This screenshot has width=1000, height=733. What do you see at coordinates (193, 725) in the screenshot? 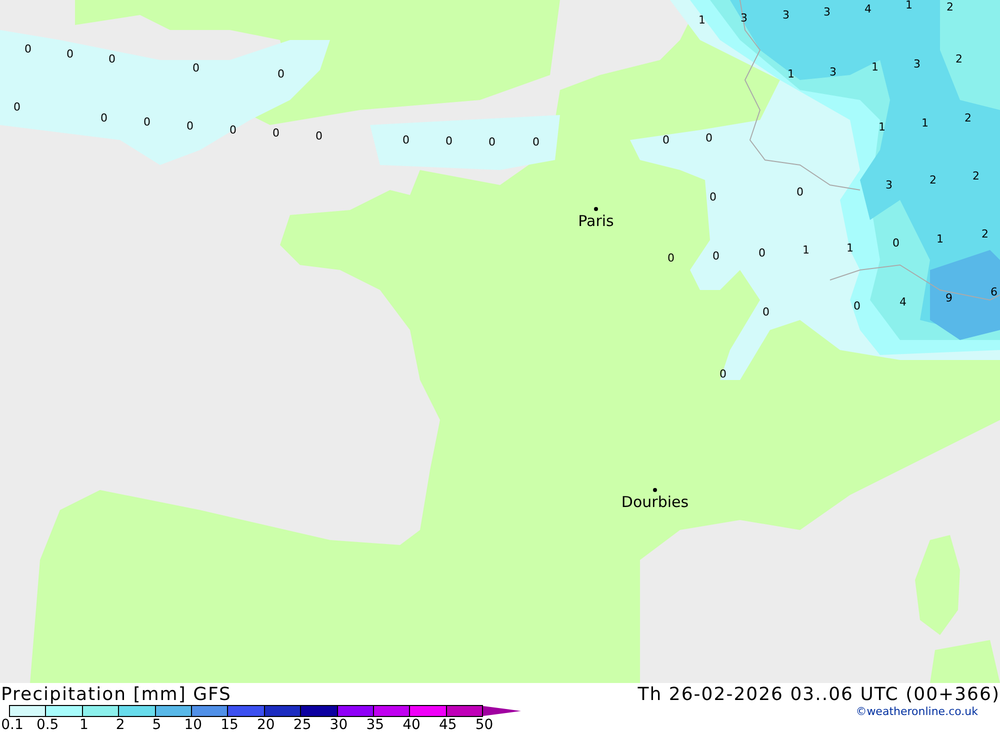
I see `scale-label: 10` at bounding box center [193, 725].